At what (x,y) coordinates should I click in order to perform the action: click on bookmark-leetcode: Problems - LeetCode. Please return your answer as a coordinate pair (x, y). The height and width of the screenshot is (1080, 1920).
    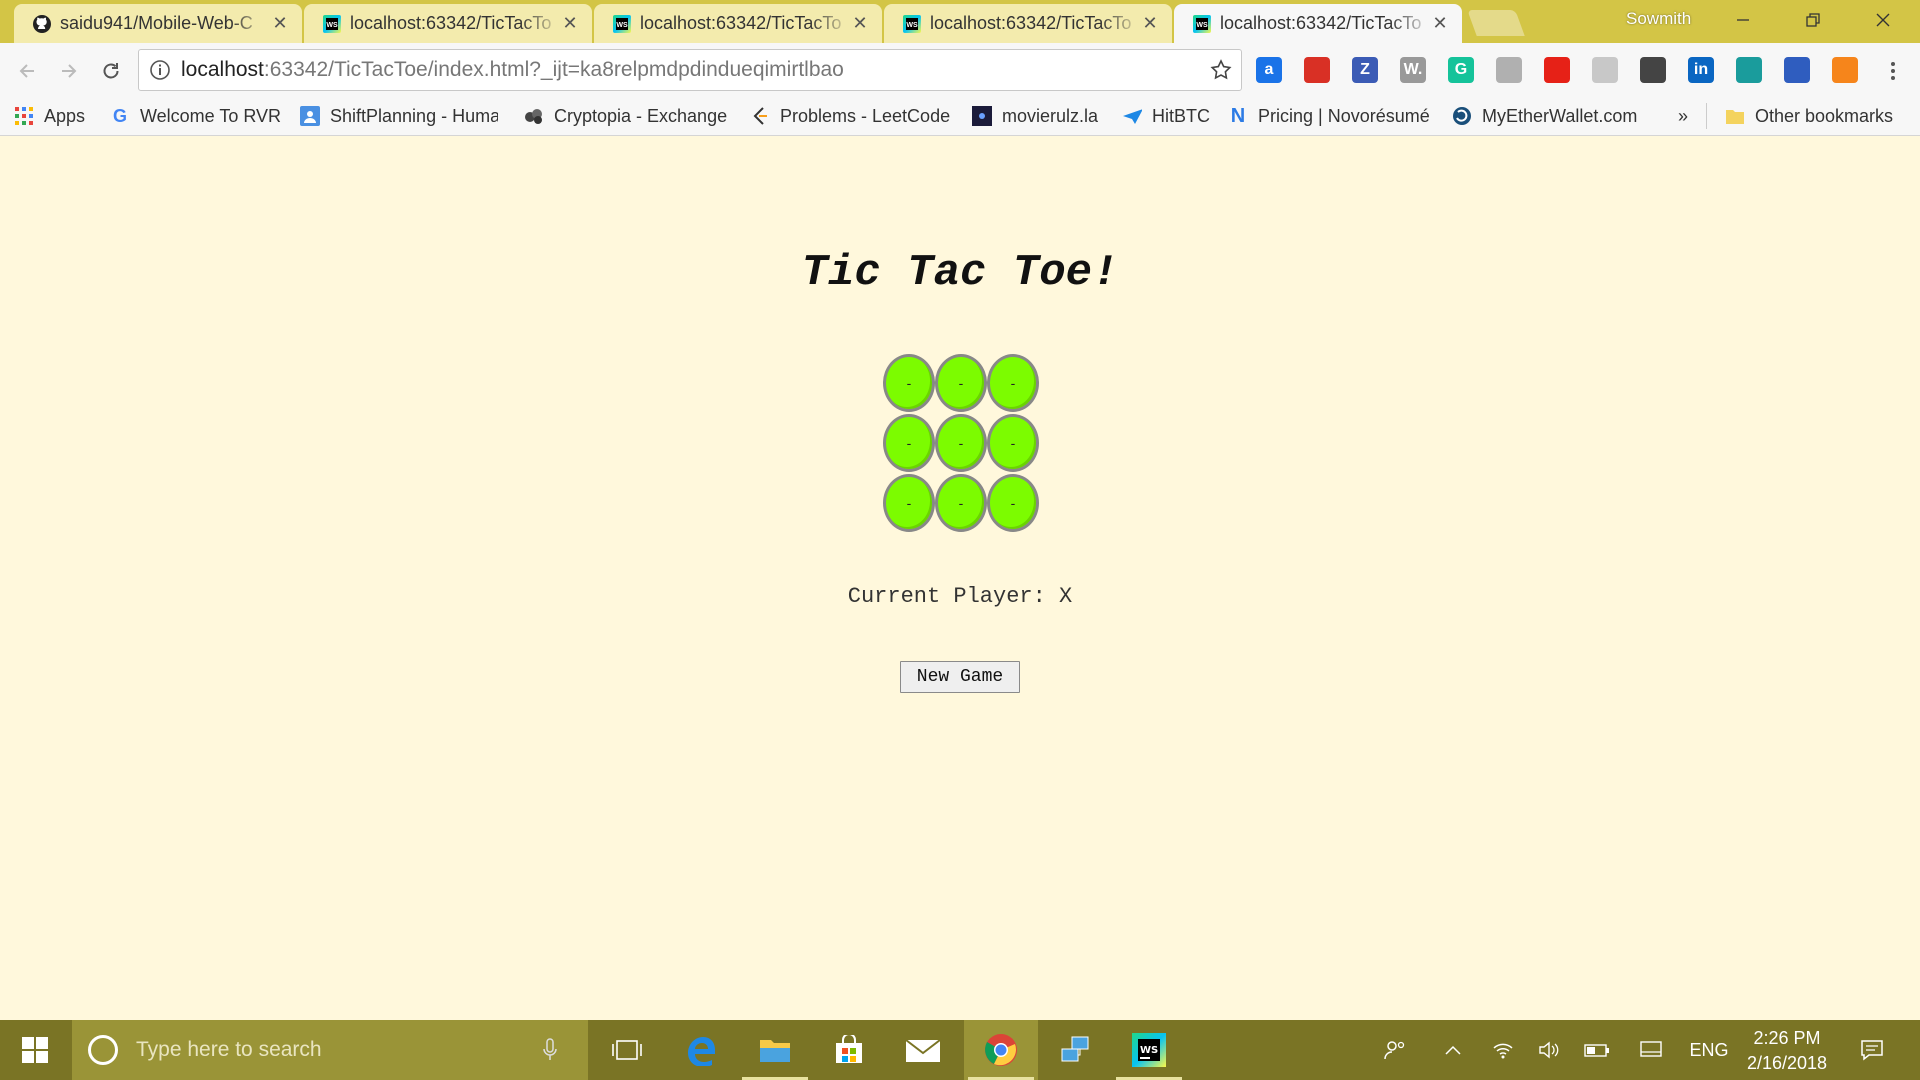
    Looking at the image, I should click on (850, 116).